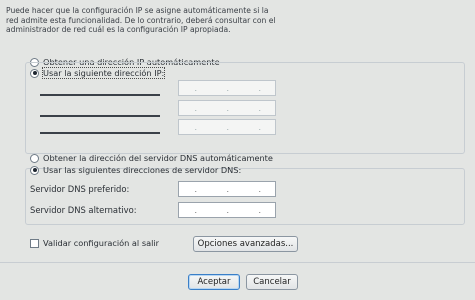 The width and height of the screenshot is (475, 300). Describe the element at coordinates (34, 73) in the screenshot. I see `ip-manual-radio` at that location.